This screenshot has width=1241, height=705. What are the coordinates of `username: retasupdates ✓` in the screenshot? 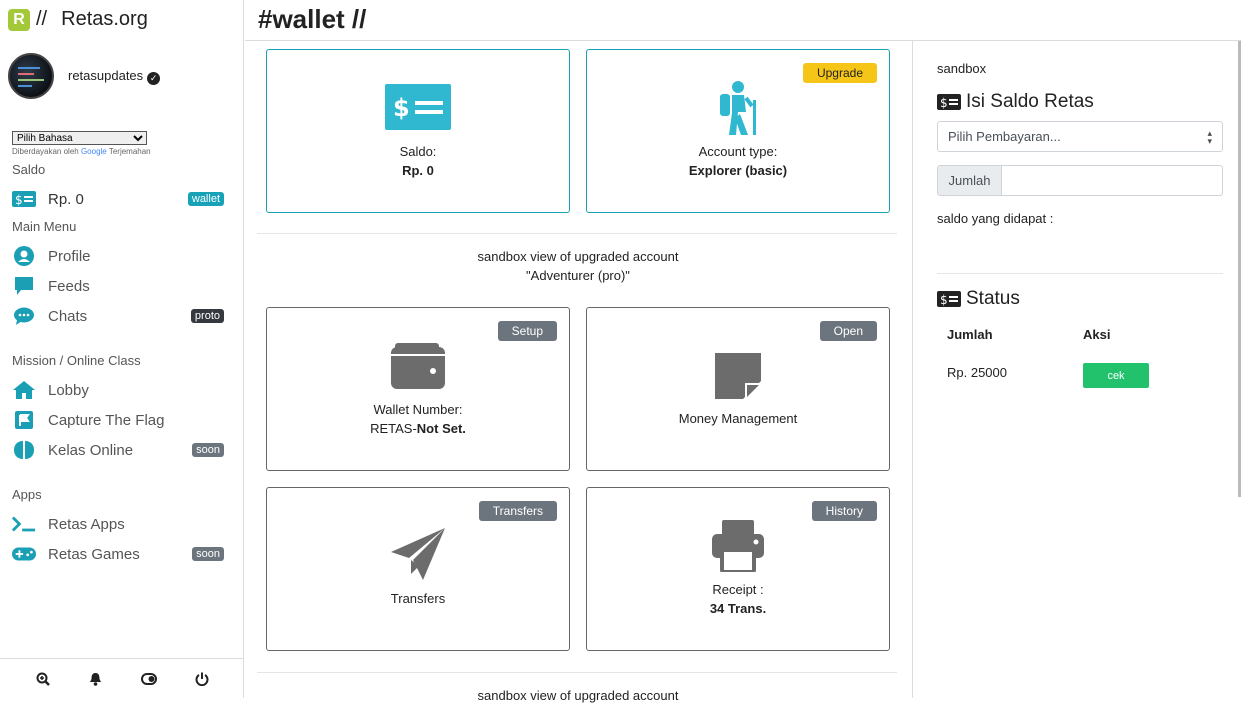 It's located at (114, 76).